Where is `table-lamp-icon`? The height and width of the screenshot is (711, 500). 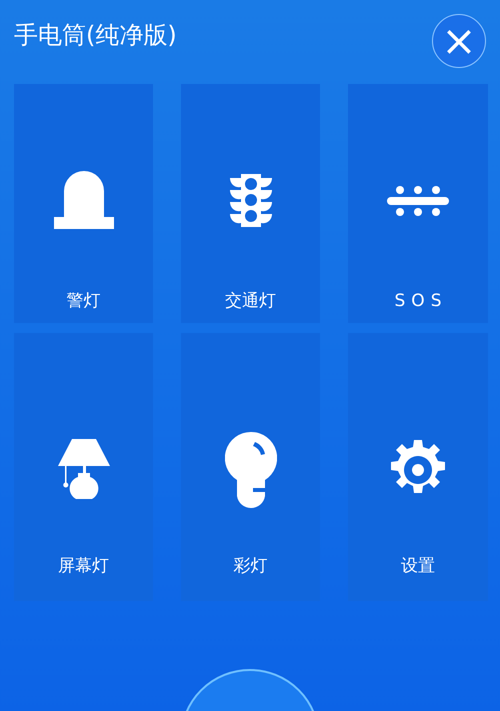
table-lamp-icon is located at coordinates (84, 470).